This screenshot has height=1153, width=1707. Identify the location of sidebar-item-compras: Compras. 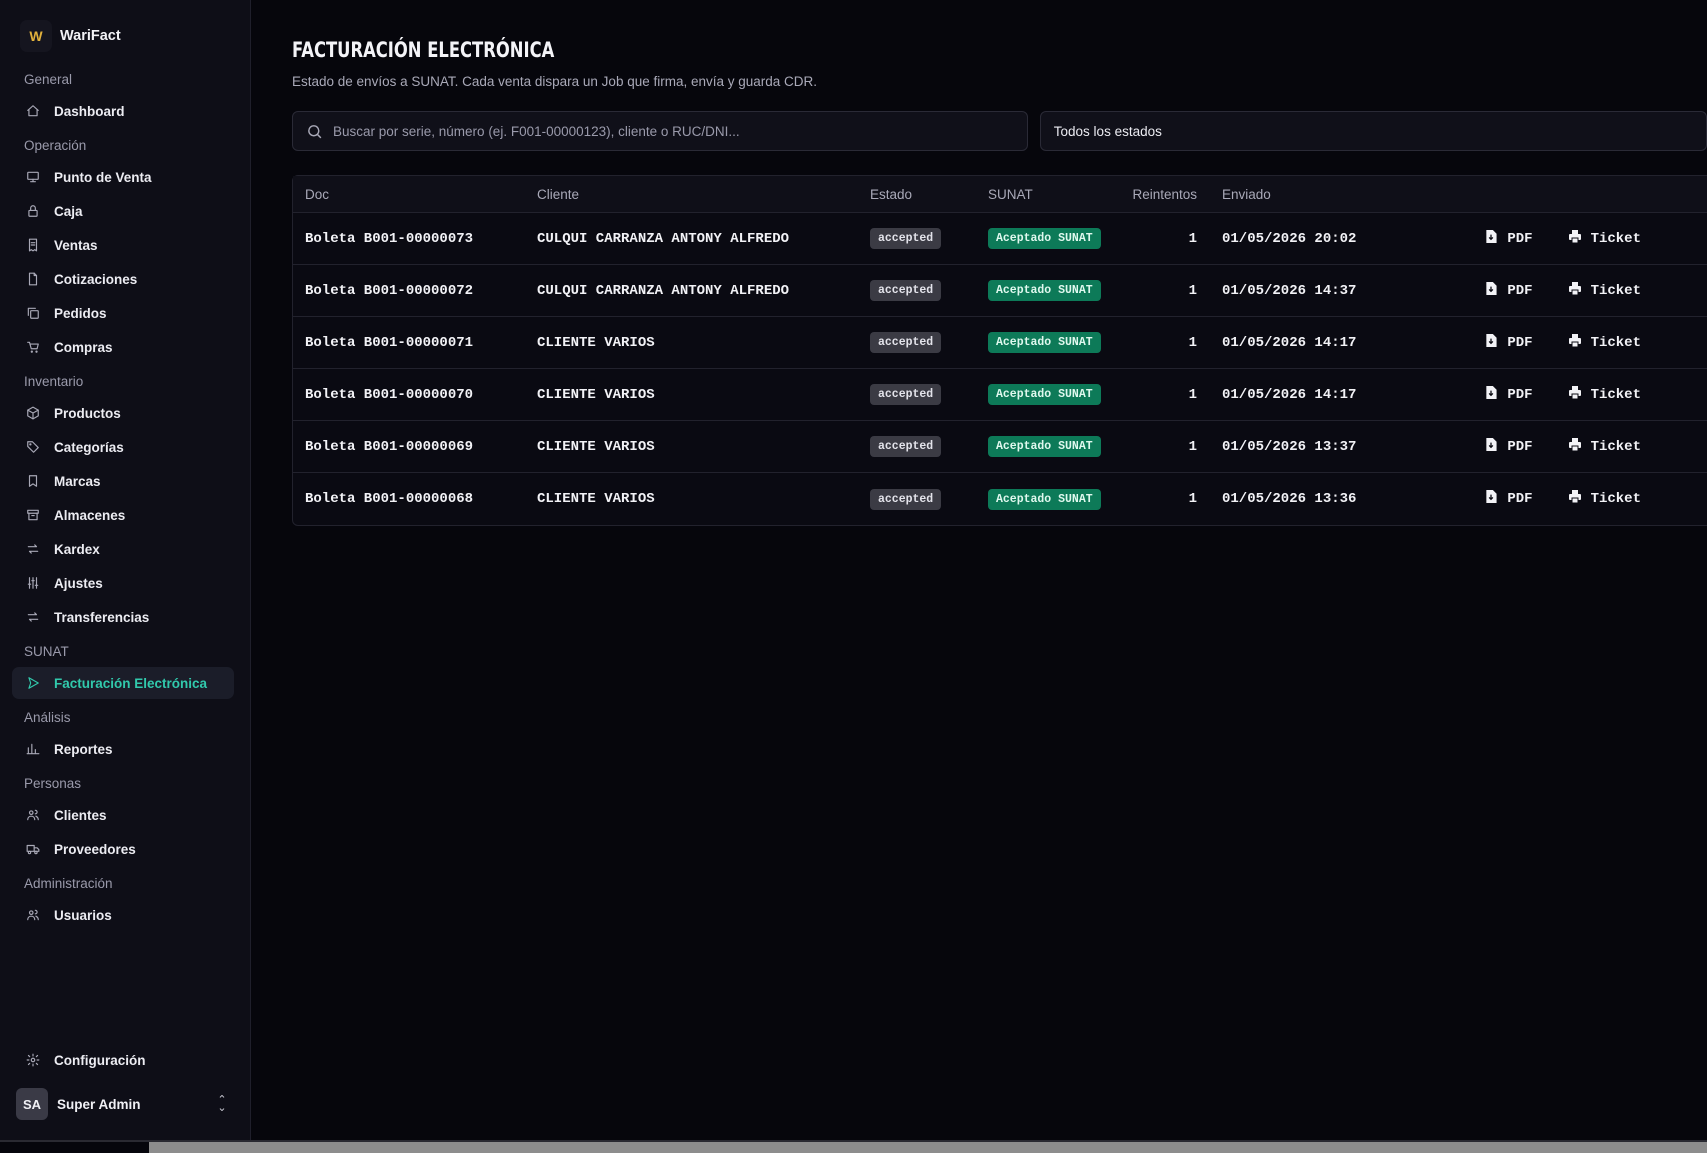
(123, 347).